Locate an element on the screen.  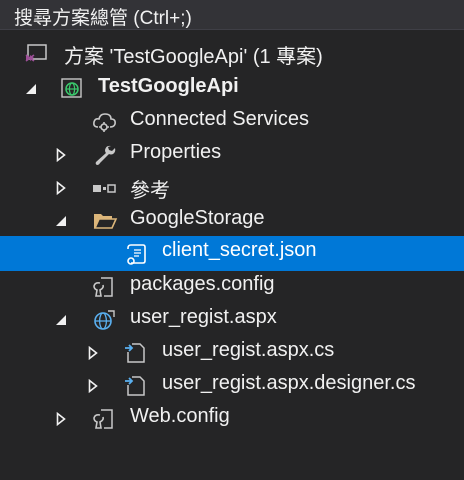
wrench-icon is located at coordinates (104, 155).